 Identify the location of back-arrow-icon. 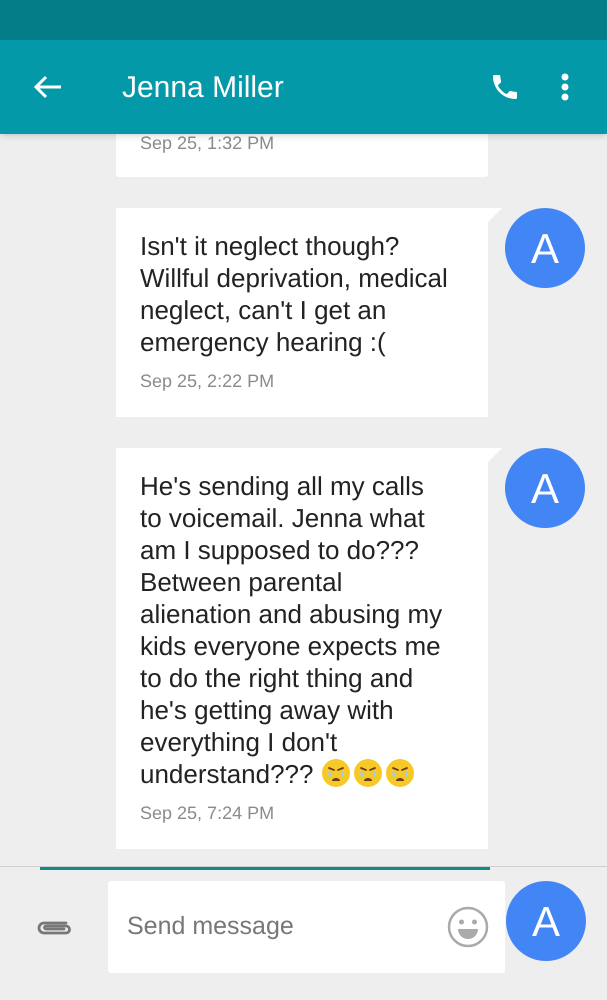
(48, 87).